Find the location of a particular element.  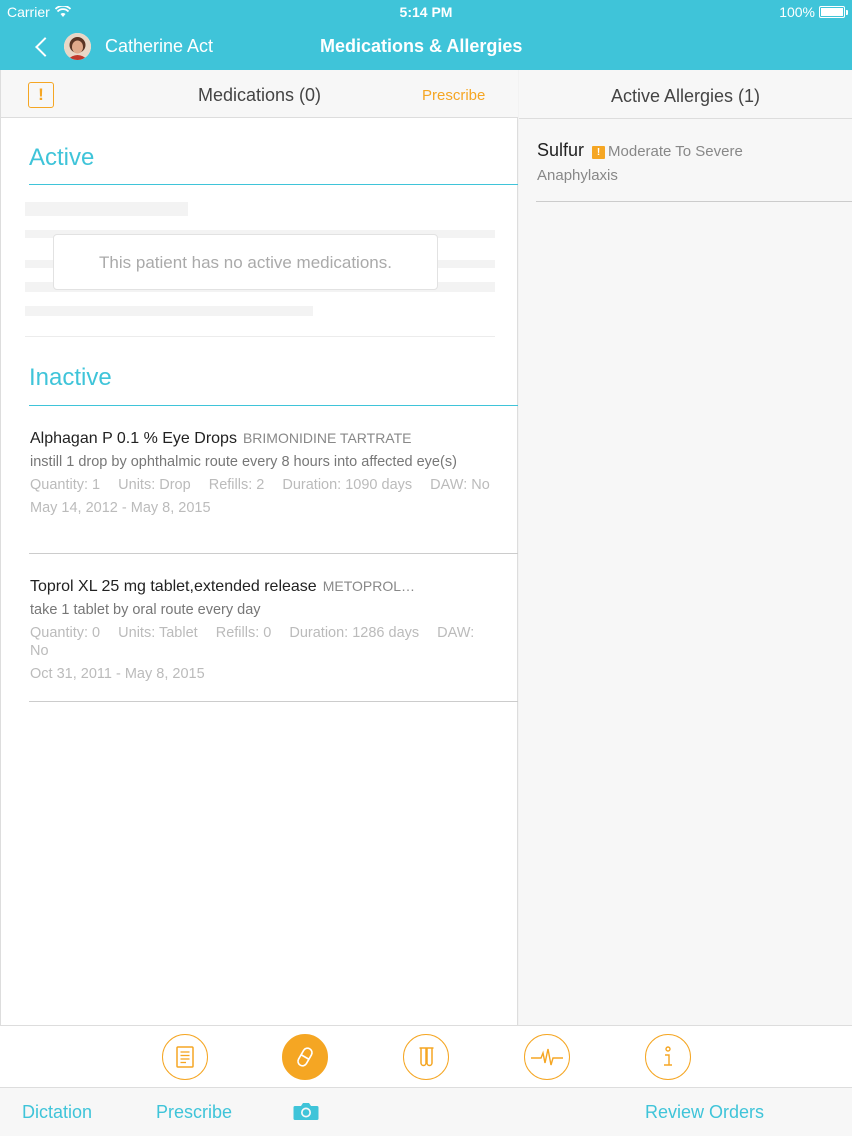

notes-button is located at coordinates (185, 1057).